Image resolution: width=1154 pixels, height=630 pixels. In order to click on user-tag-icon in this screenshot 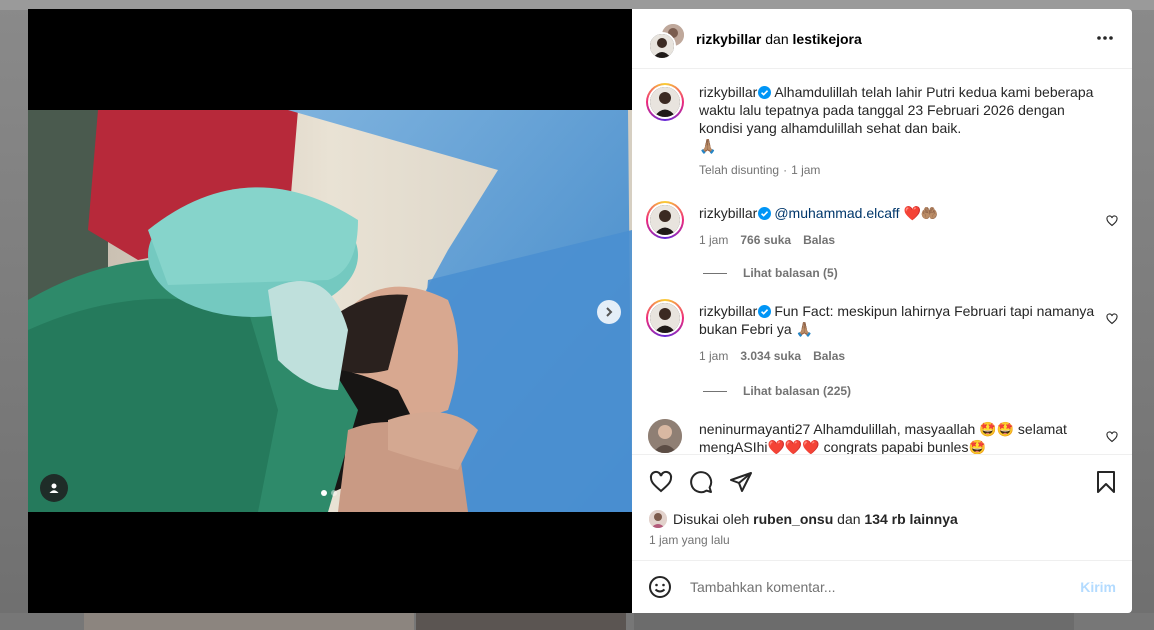, I will do `click(54, 488)`.